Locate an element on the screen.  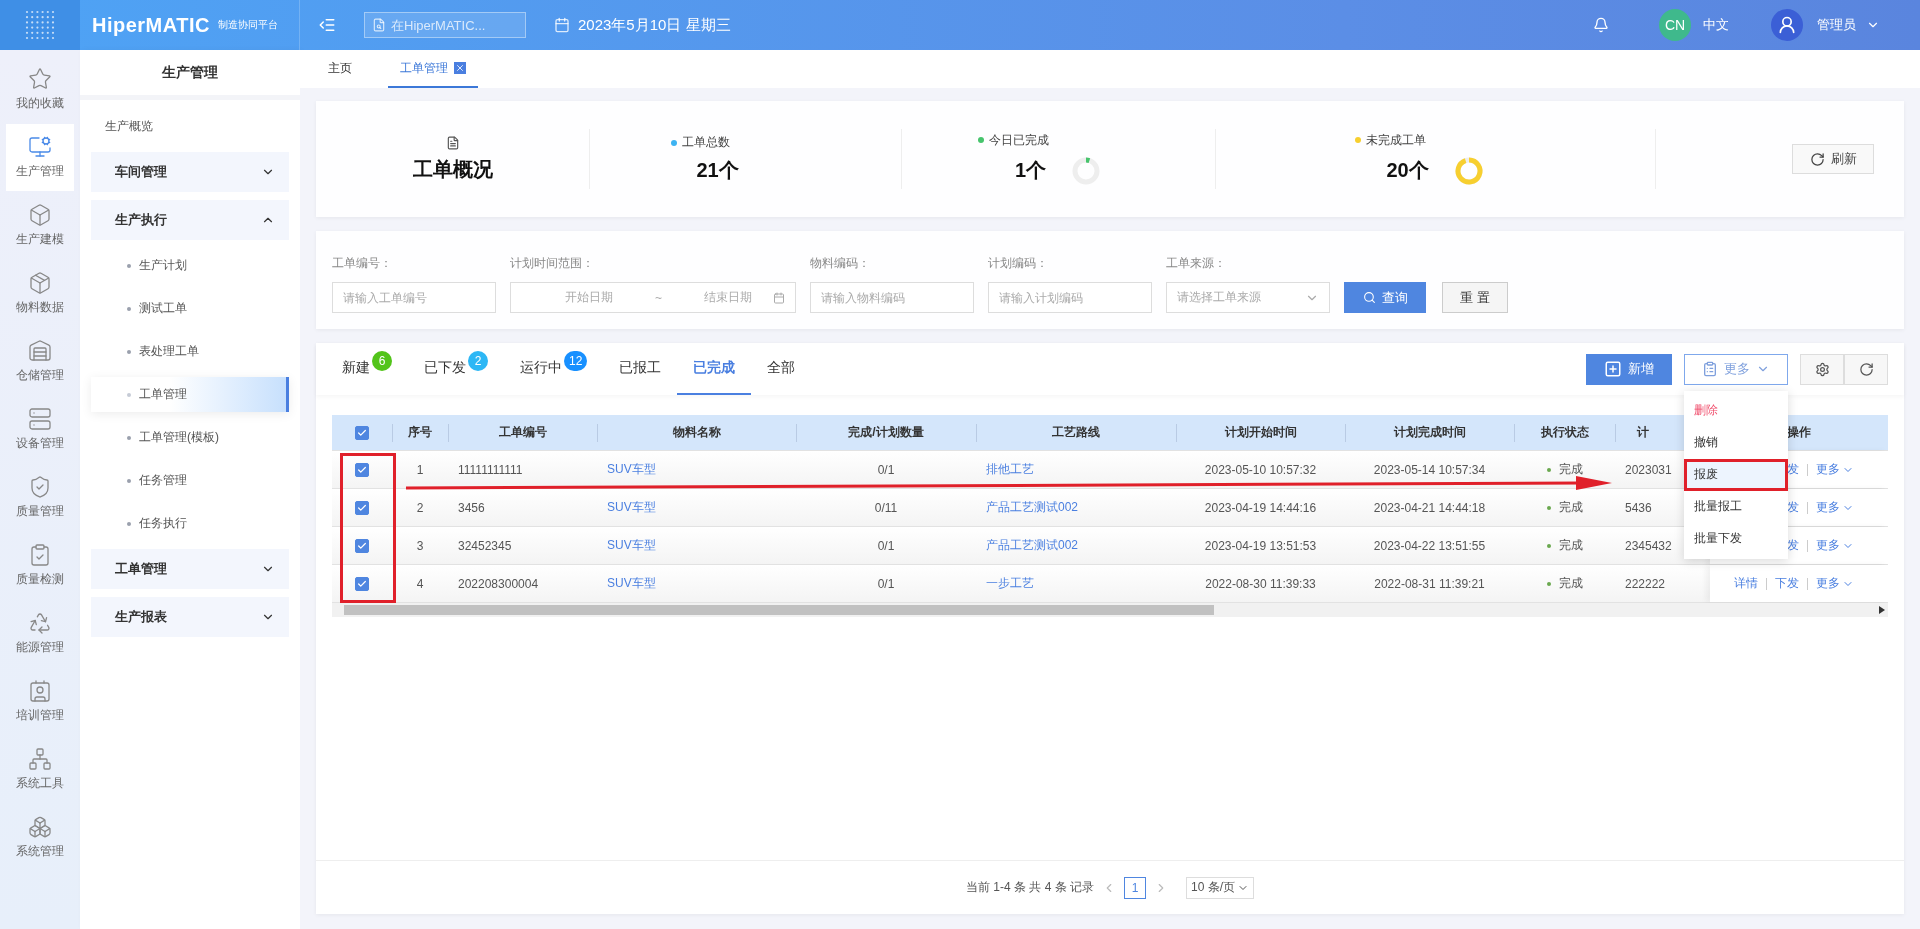
status-text: 完成 is located at coordinates (1570, 545).